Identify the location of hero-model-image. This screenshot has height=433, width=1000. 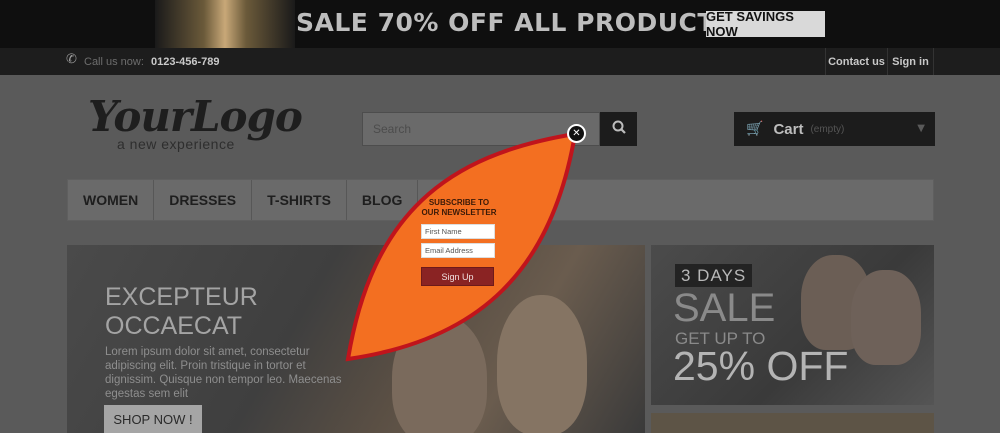
(439, 374).